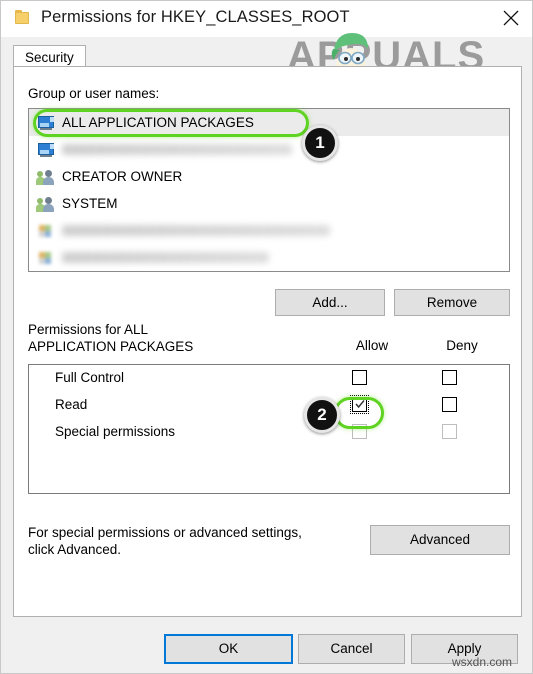 The image size is (533, 674). What do you see at coordinates (449, 431) in the screenshot?
I see `deny-checkbox-special-permissions` at bounding box center [449, 431].